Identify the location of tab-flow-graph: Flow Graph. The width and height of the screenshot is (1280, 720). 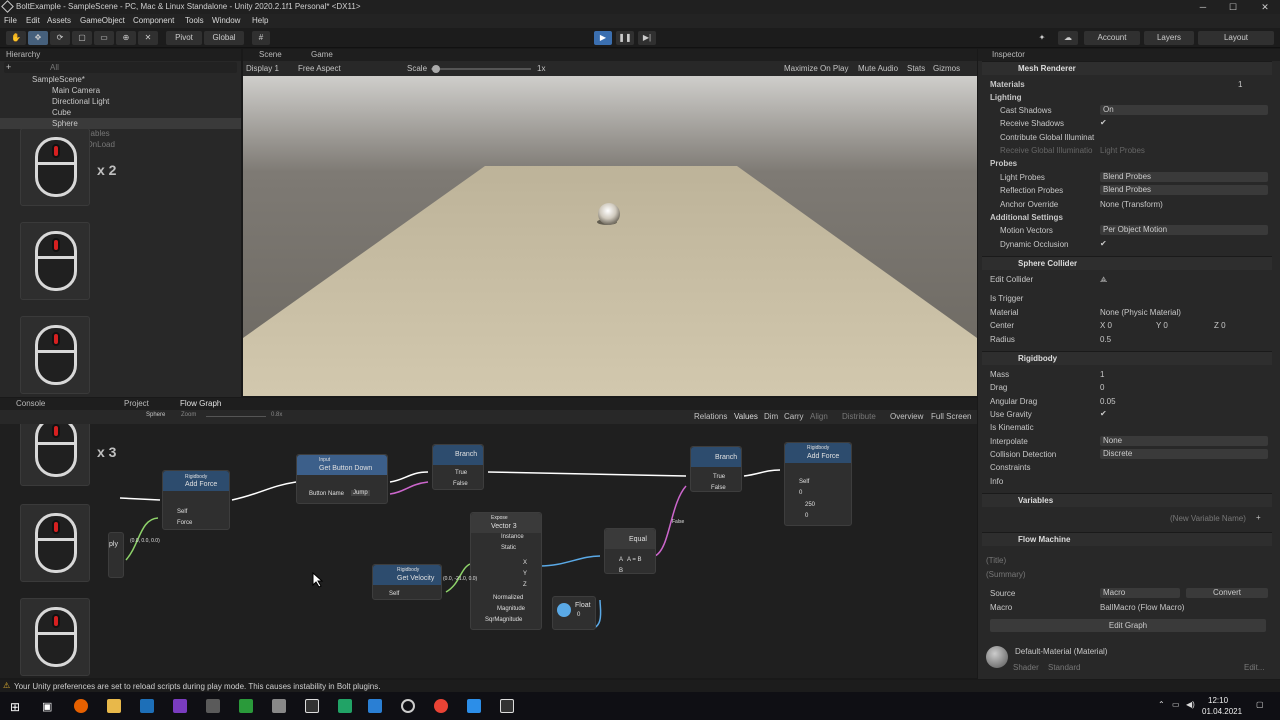
(200, 403).